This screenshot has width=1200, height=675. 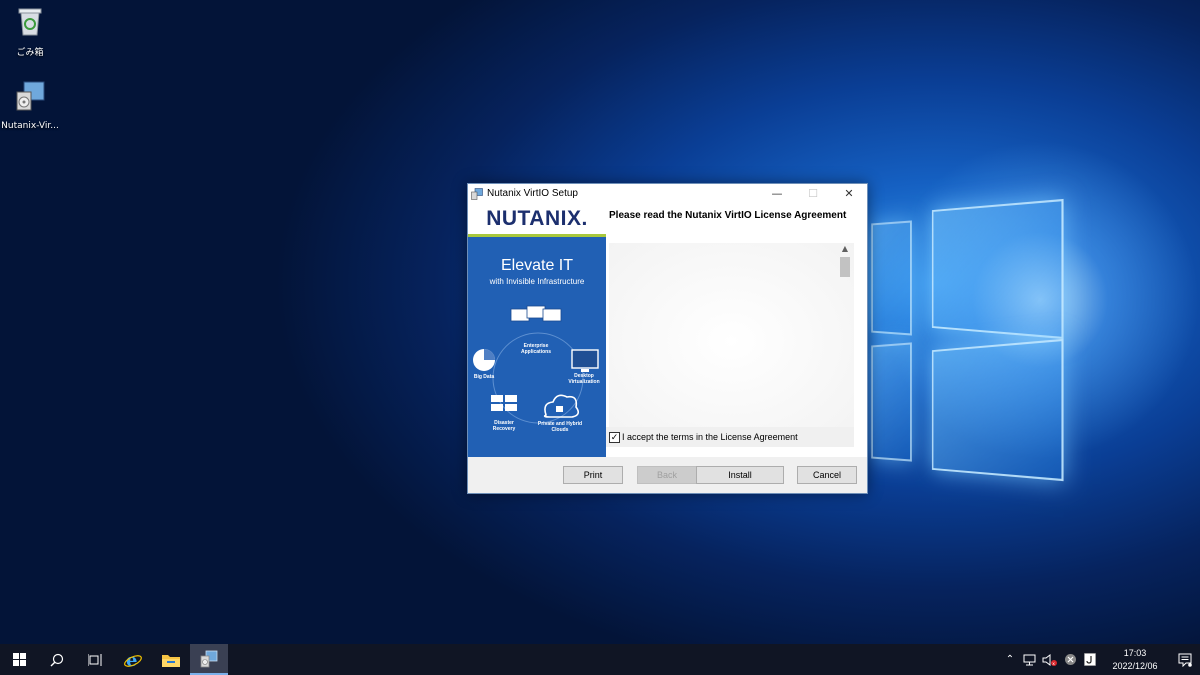 I want to click on ime-icon, so click(x=1090, y=659).